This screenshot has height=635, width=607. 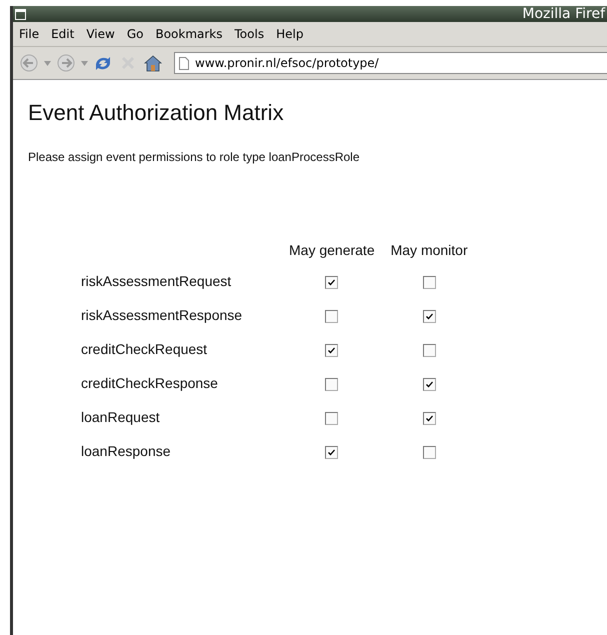 I want to click on home-icon, so click(x=153, y=63).